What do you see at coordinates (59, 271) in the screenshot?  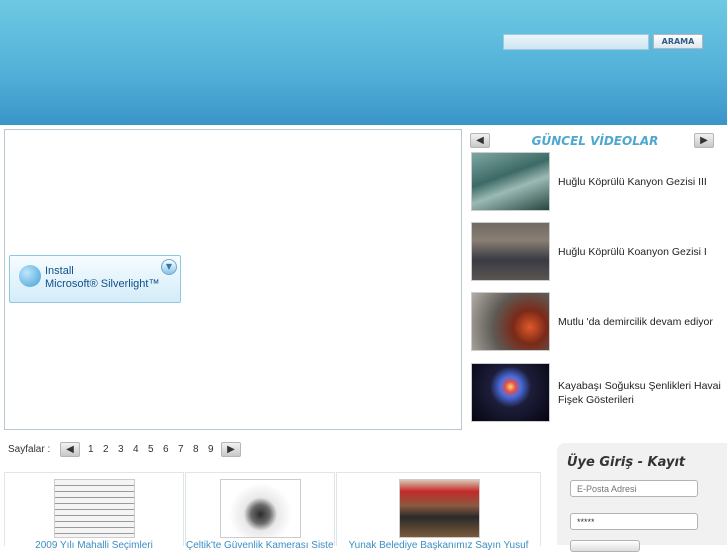 I see `install-line1: Install` at bounding box center [59, 271].